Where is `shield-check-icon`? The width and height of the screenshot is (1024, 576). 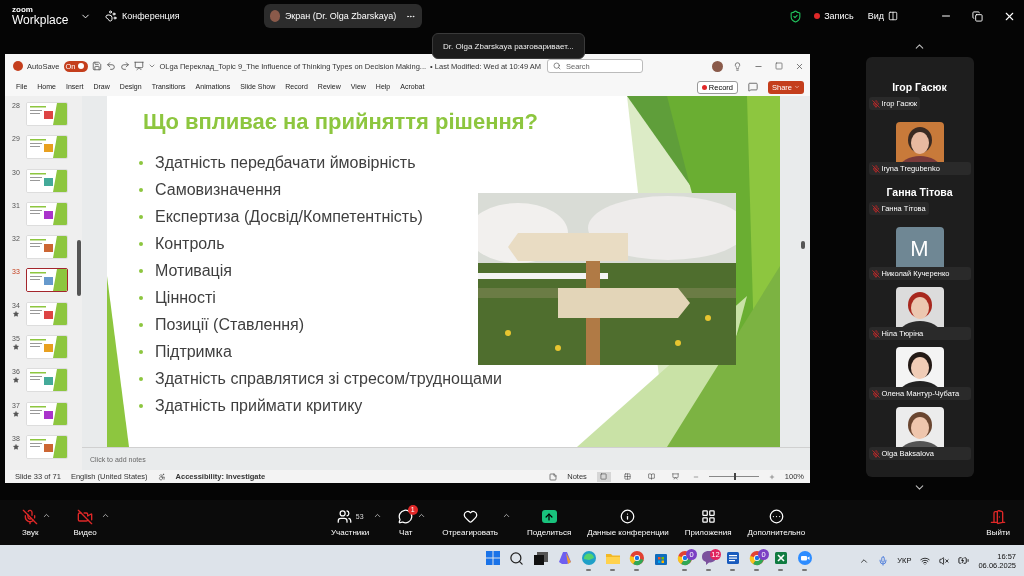 shield-check-icon is located at coordinates (796, 16).